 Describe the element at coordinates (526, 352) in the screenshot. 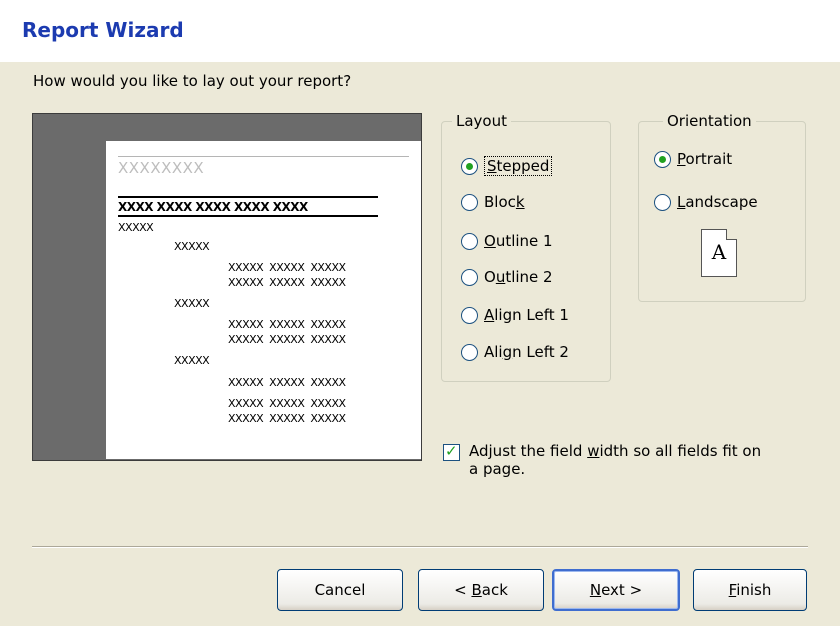

I see `radio-label-align-left-2: Align Left 2` at that location.